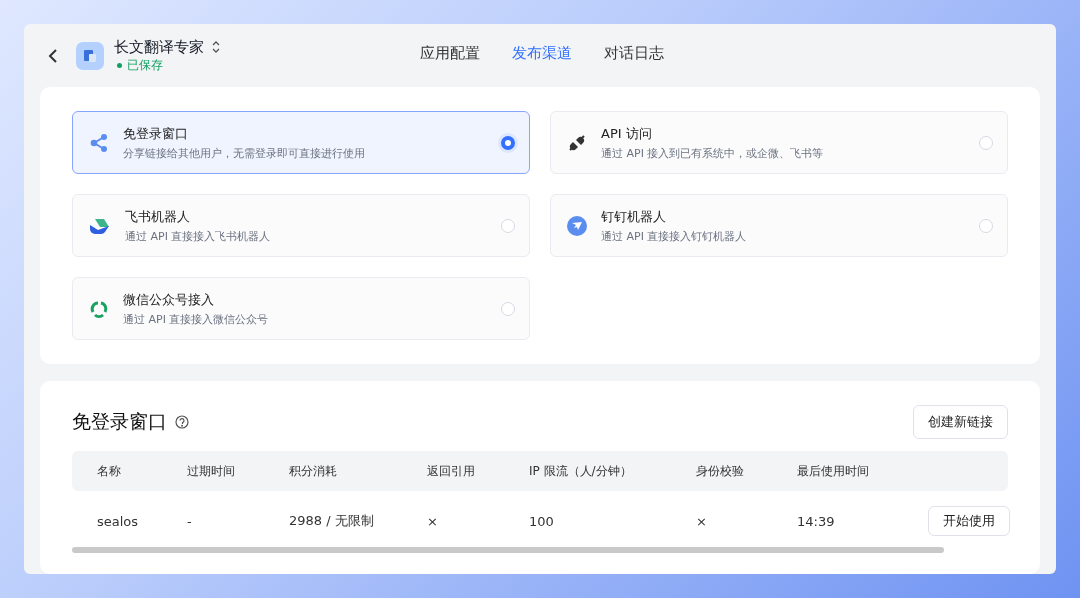  I want to click on channel-title: 钉钉机器人, so click(634, 216).